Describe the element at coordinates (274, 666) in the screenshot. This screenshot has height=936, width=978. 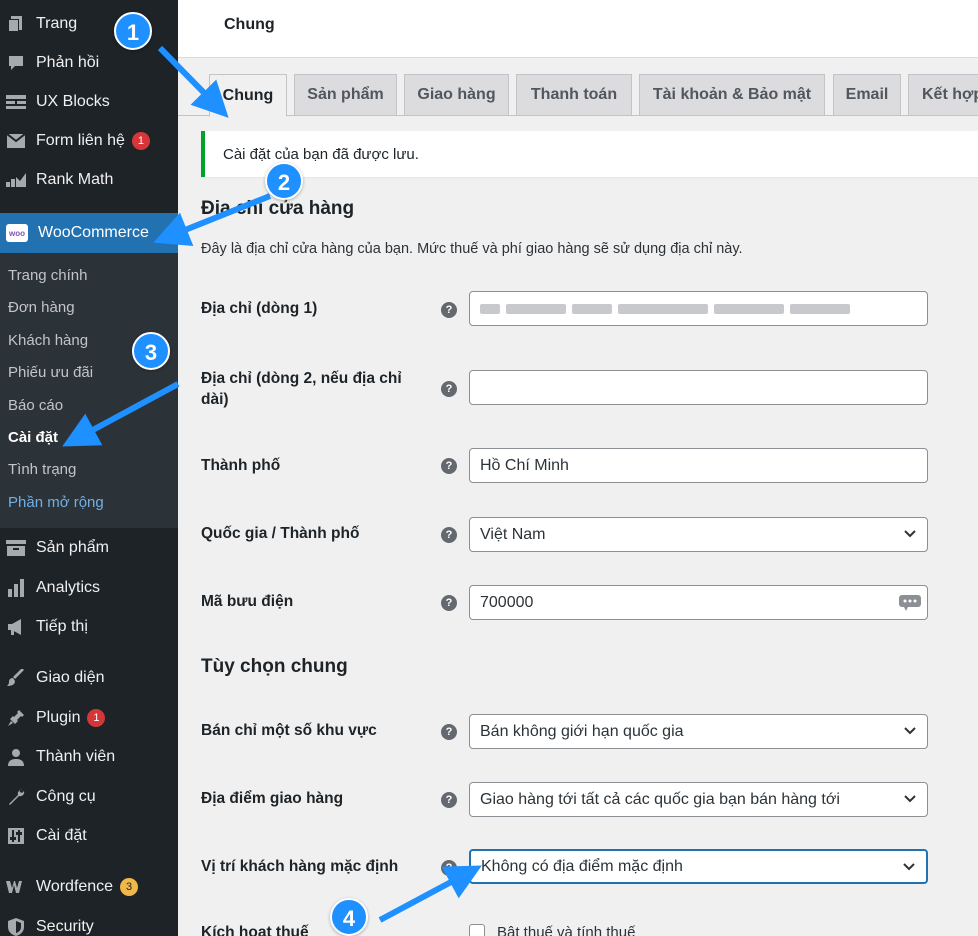
I see `section-title-general-options: Tùy chọn chung` at that location.